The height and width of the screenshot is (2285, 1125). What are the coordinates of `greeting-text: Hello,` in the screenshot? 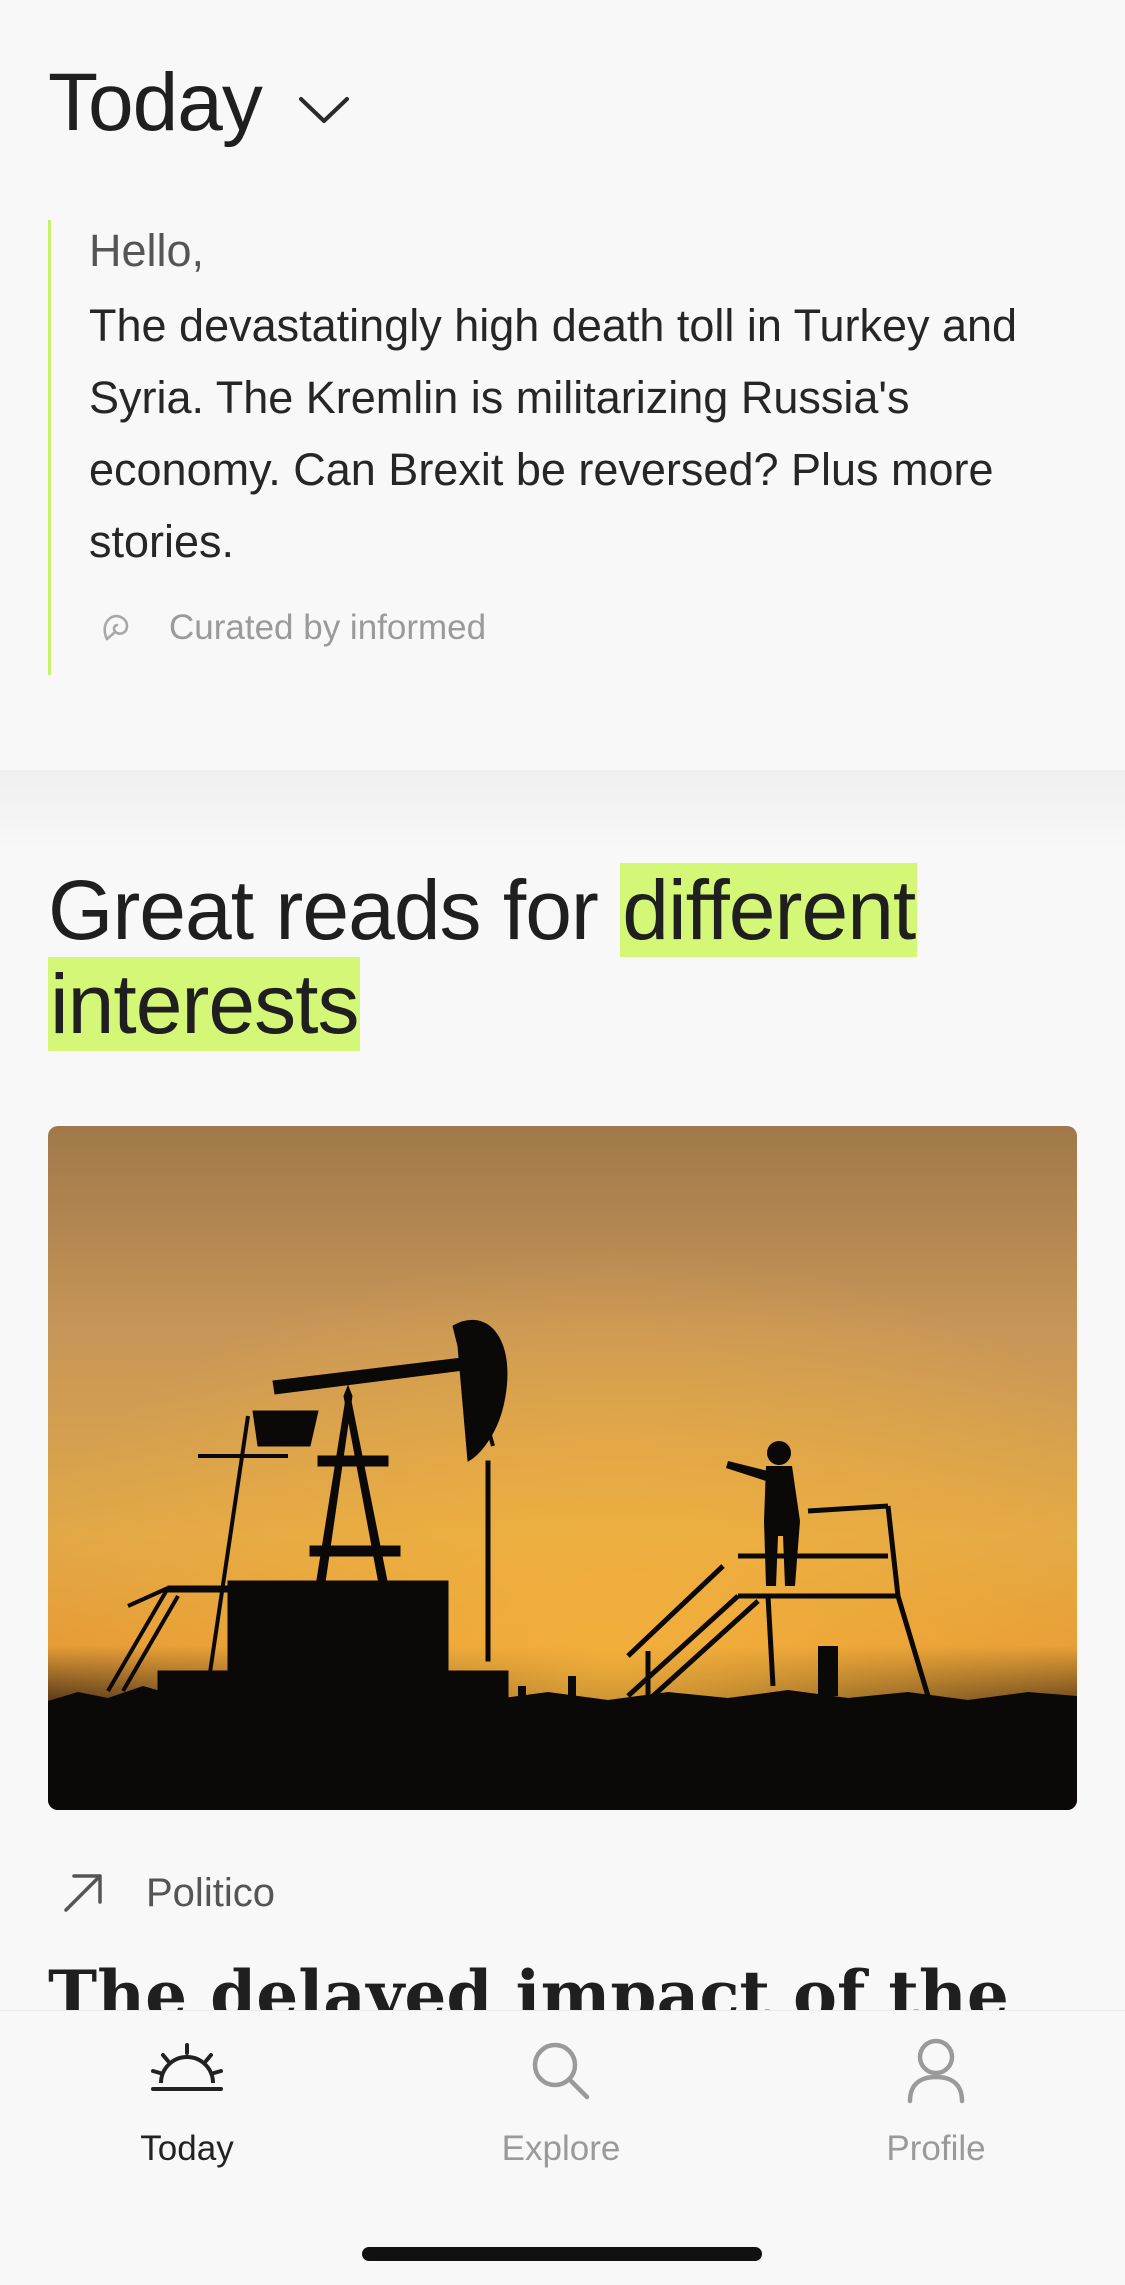 It's located at (147, 250).